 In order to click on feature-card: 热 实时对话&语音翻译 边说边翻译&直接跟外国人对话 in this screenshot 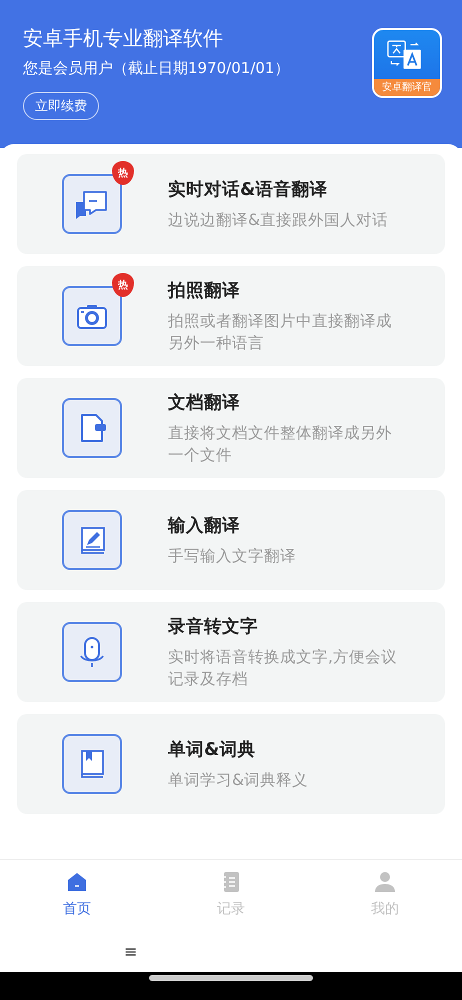, I will do `click(231, 204)`.